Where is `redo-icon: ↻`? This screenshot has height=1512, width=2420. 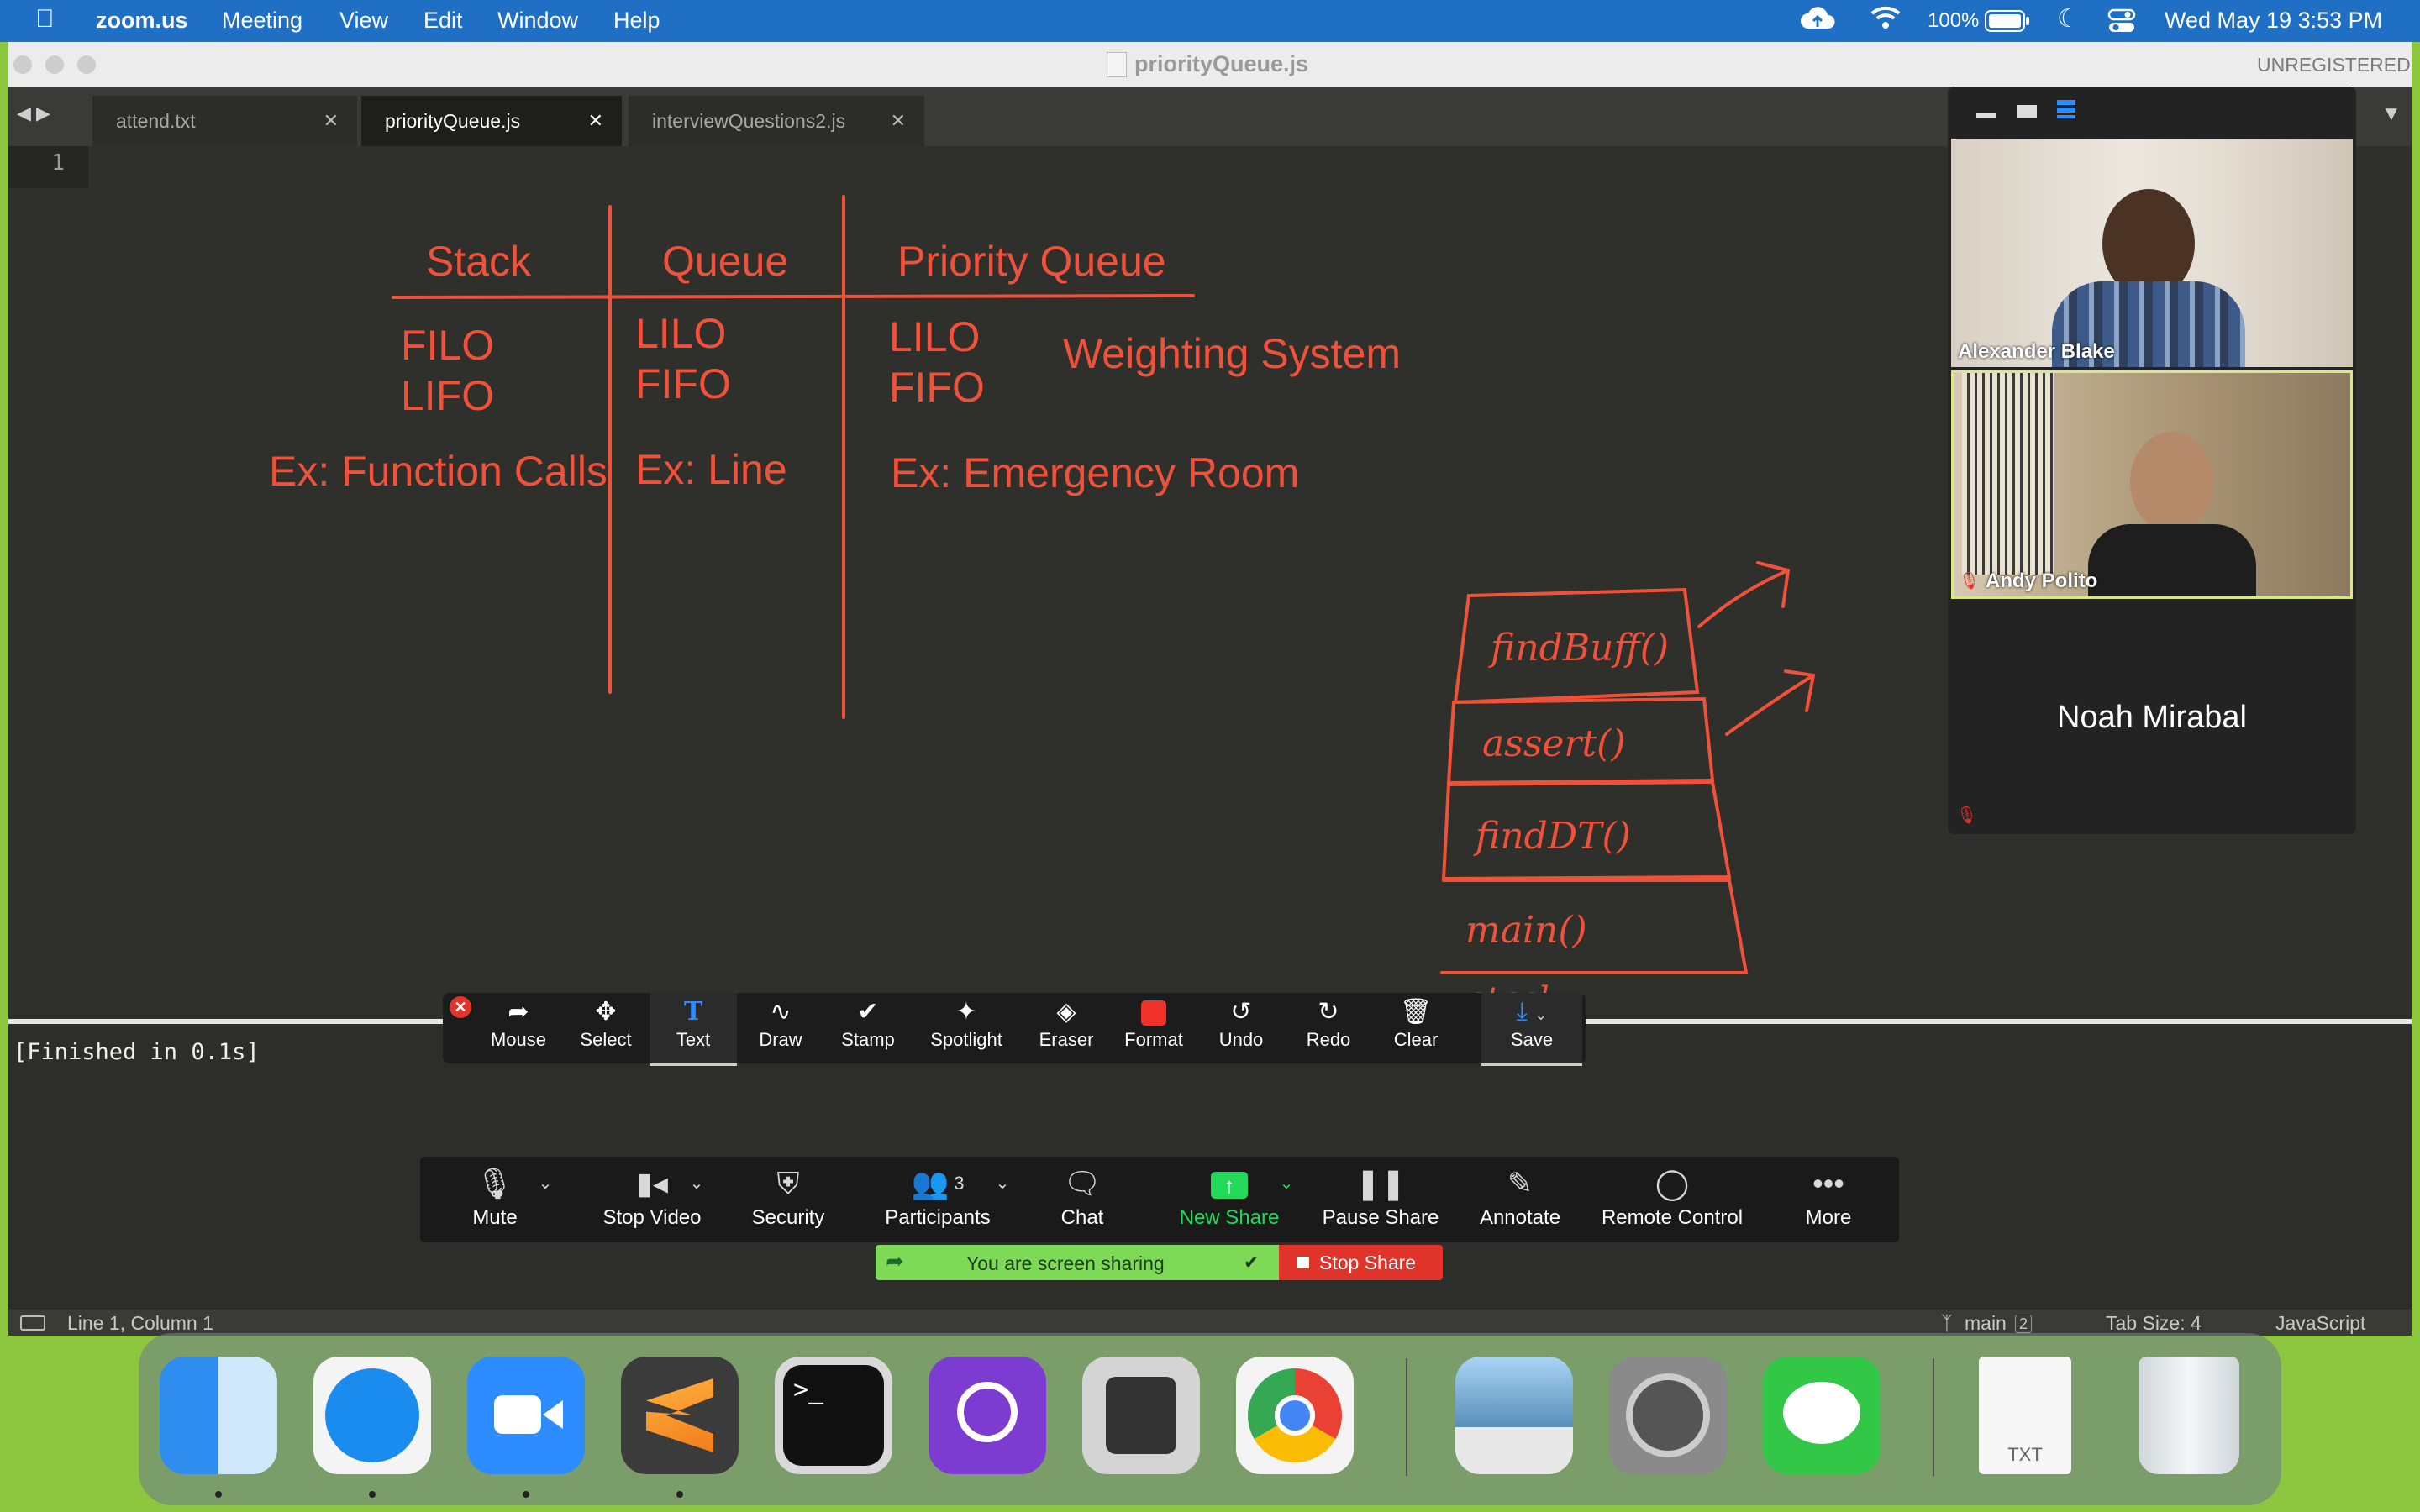 redo-icon: ↻ is located at coordinates (1328, 1012).